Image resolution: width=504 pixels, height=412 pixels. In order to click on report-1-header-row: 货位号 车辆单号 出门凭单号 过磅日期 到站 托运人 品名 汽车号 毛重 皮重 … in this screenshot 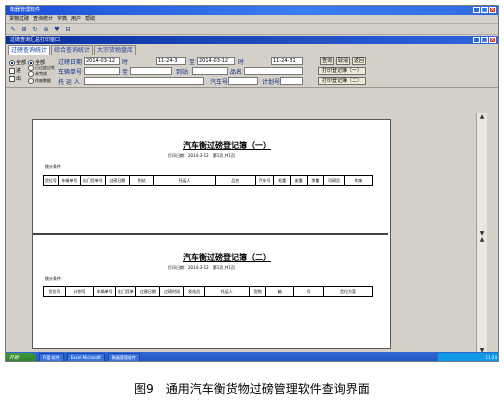, I will do `click(208, 180)`.